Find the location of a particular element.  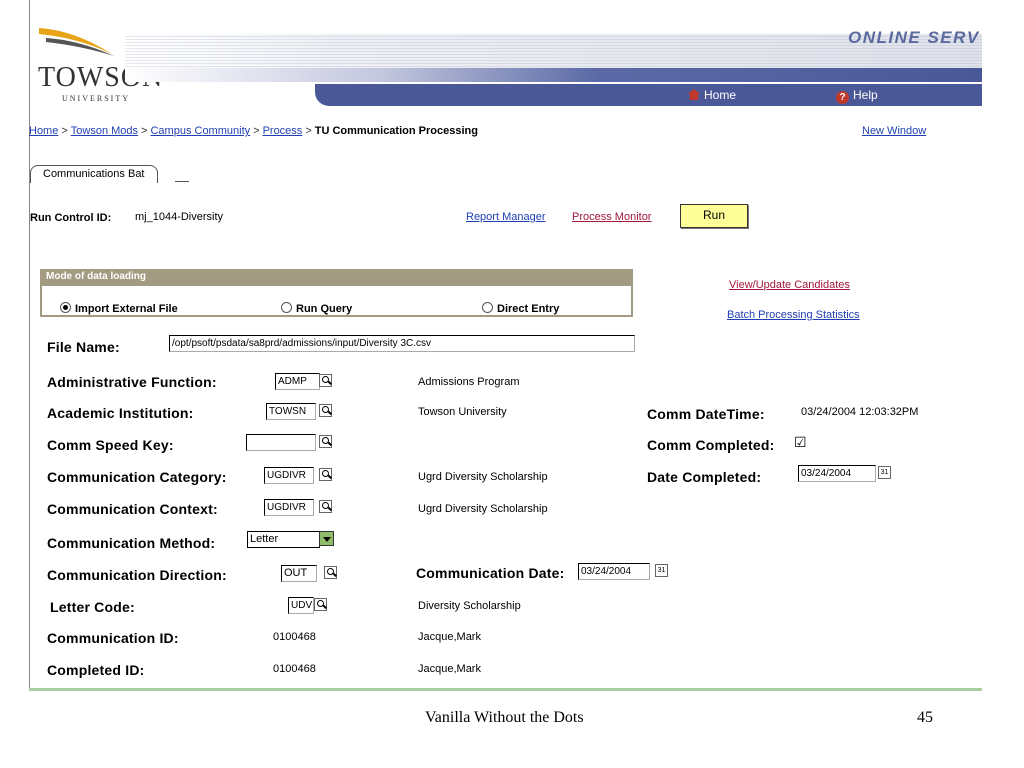

radio-import-external-file: Import External File is located at coordinates (119, 308).